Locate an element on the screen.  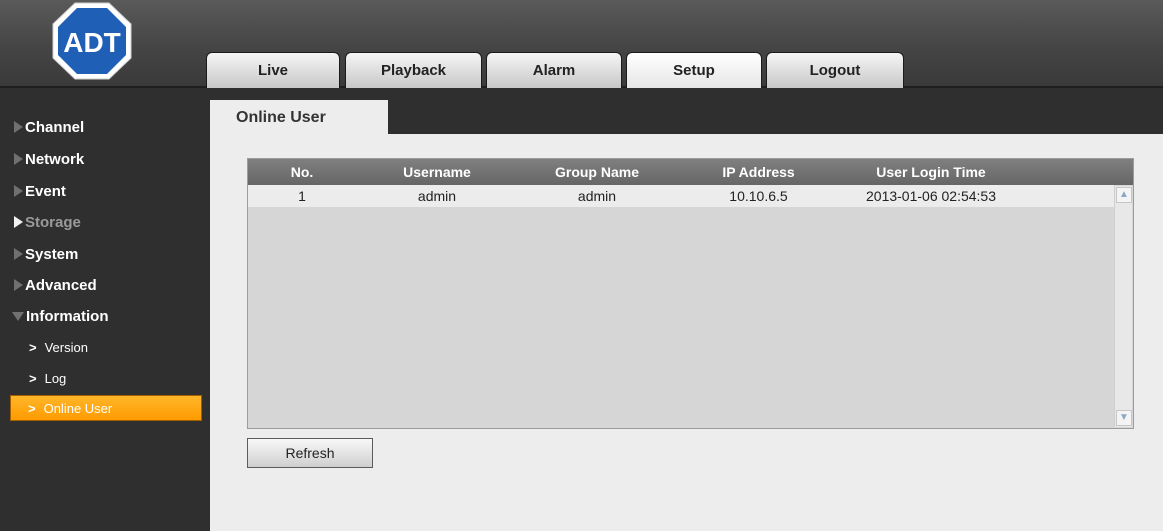
sidebar-item-label: Information is located at coordinates (67, 316).